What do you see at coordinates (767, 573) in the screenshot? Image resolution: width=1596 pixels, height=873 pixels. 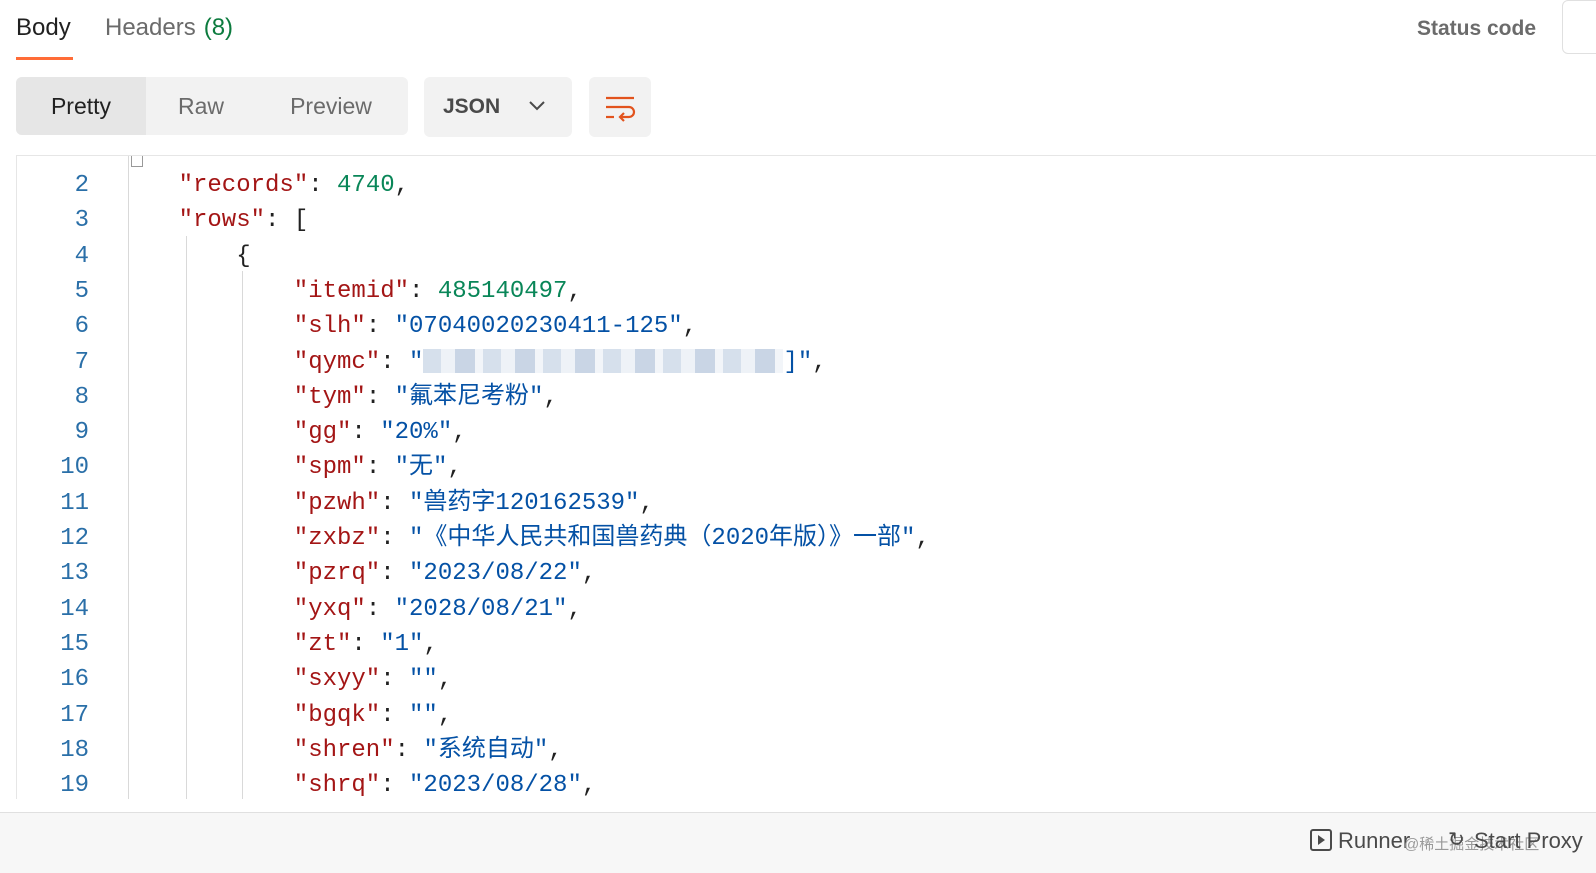 I see `code-line: 13 "pzrq": "2023/08/22",` at bounding box center [767, 573].